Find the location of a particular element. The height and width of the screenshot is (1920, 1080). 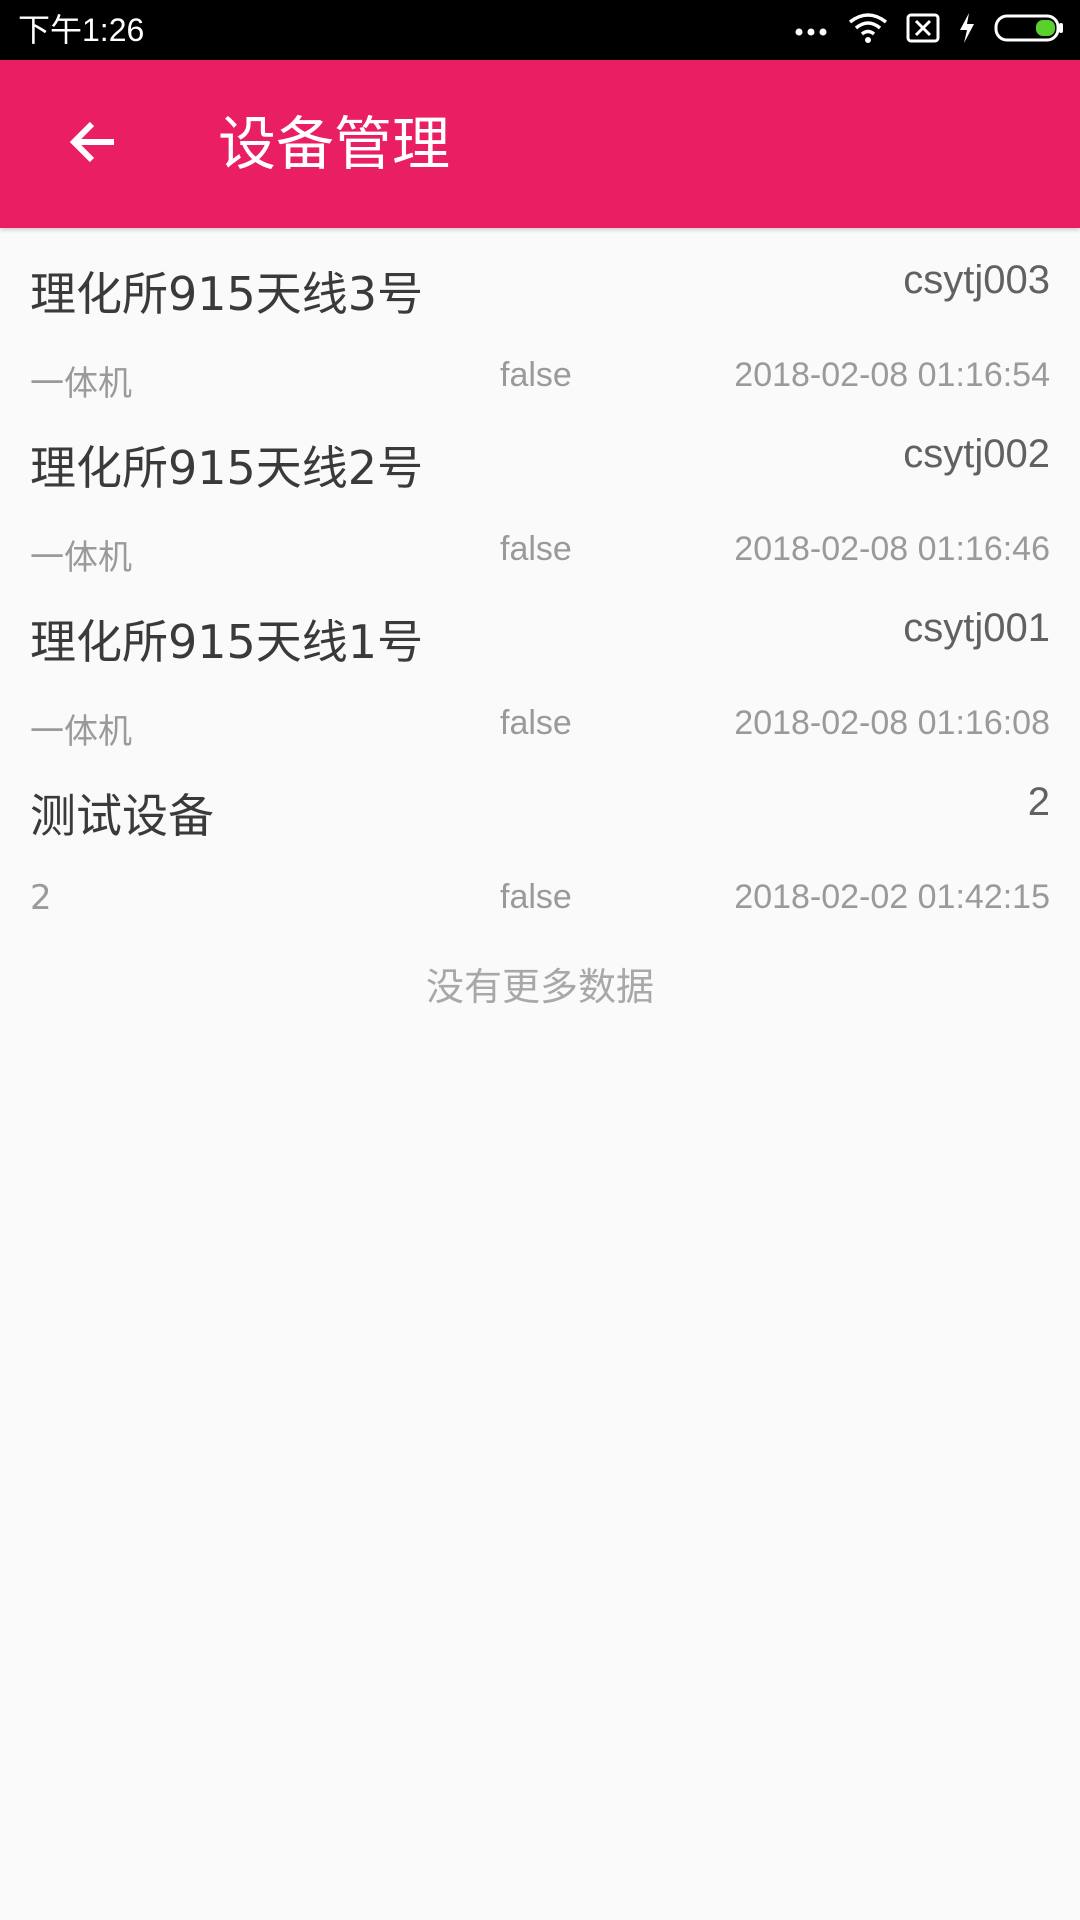

page-title: 设备管理 is located at coordinates (334, 144).